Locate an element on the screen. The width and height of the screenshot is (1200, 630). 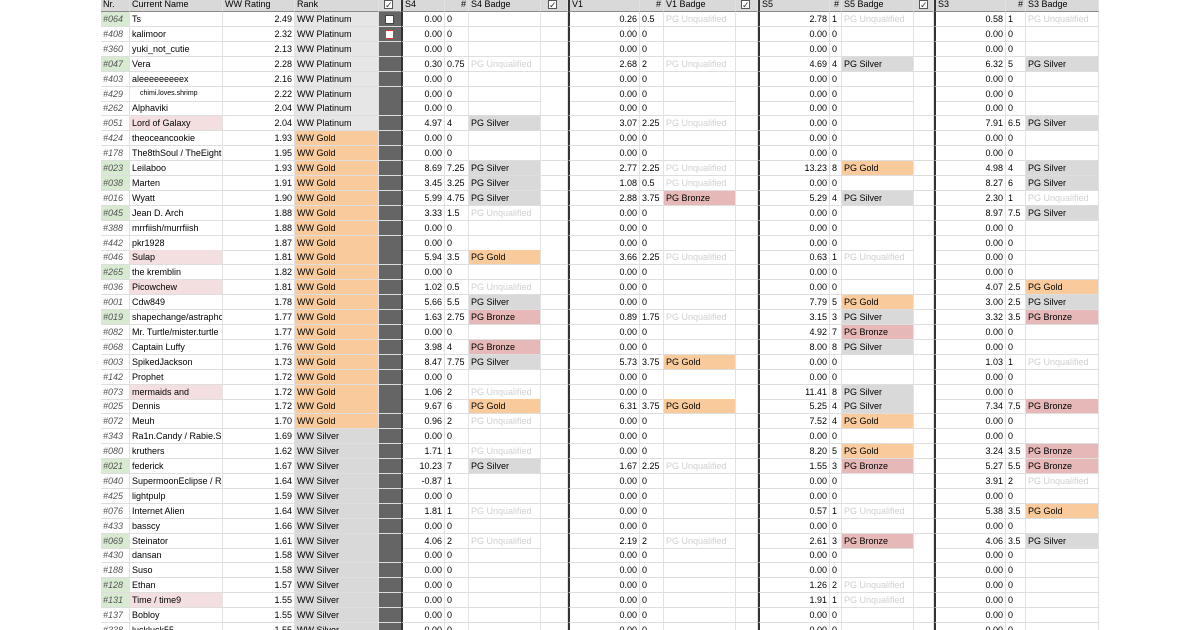
row-rating: 1.66 is located at coordinates (259, 526).